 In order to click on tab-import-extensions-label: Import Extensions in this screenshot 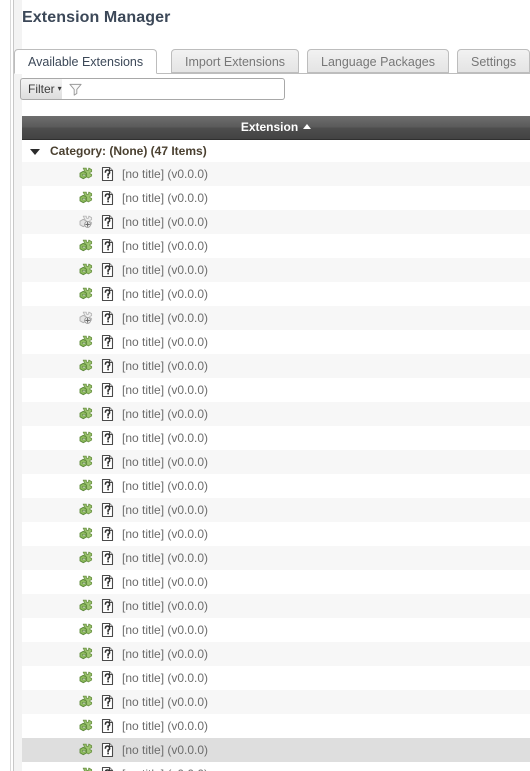, I will do `click(235, 62)`.